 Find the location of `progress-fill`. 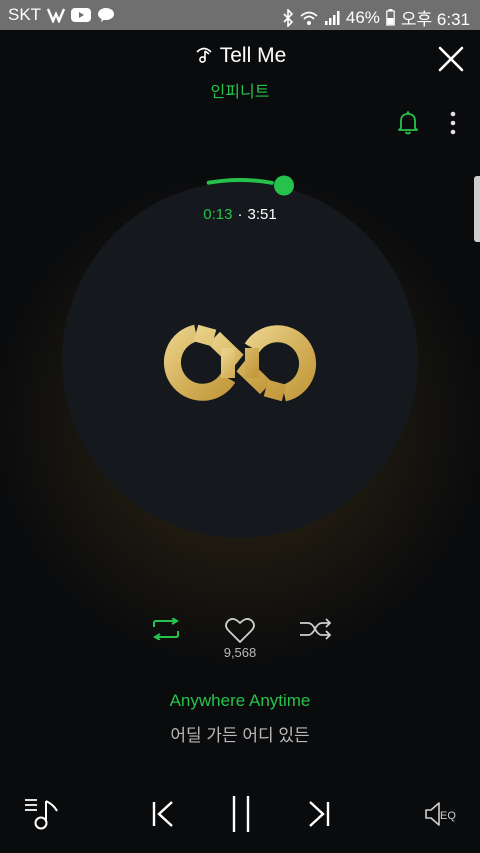

progress-fill is located at coordinates (240, 181).